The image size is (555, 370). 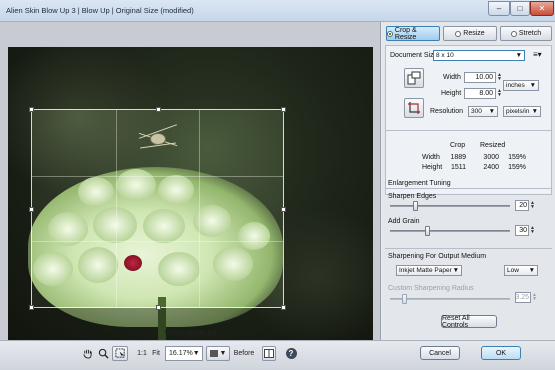 I want to click on add-grain-value: 30, so click(x=522, y=230).